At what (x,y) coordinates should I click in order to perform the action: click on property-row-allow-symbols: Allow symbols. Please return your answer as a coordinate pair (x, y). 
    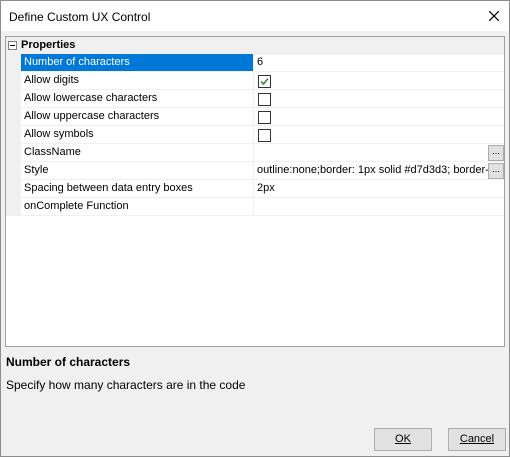
    Looking at the image, I should click on (262, 135).